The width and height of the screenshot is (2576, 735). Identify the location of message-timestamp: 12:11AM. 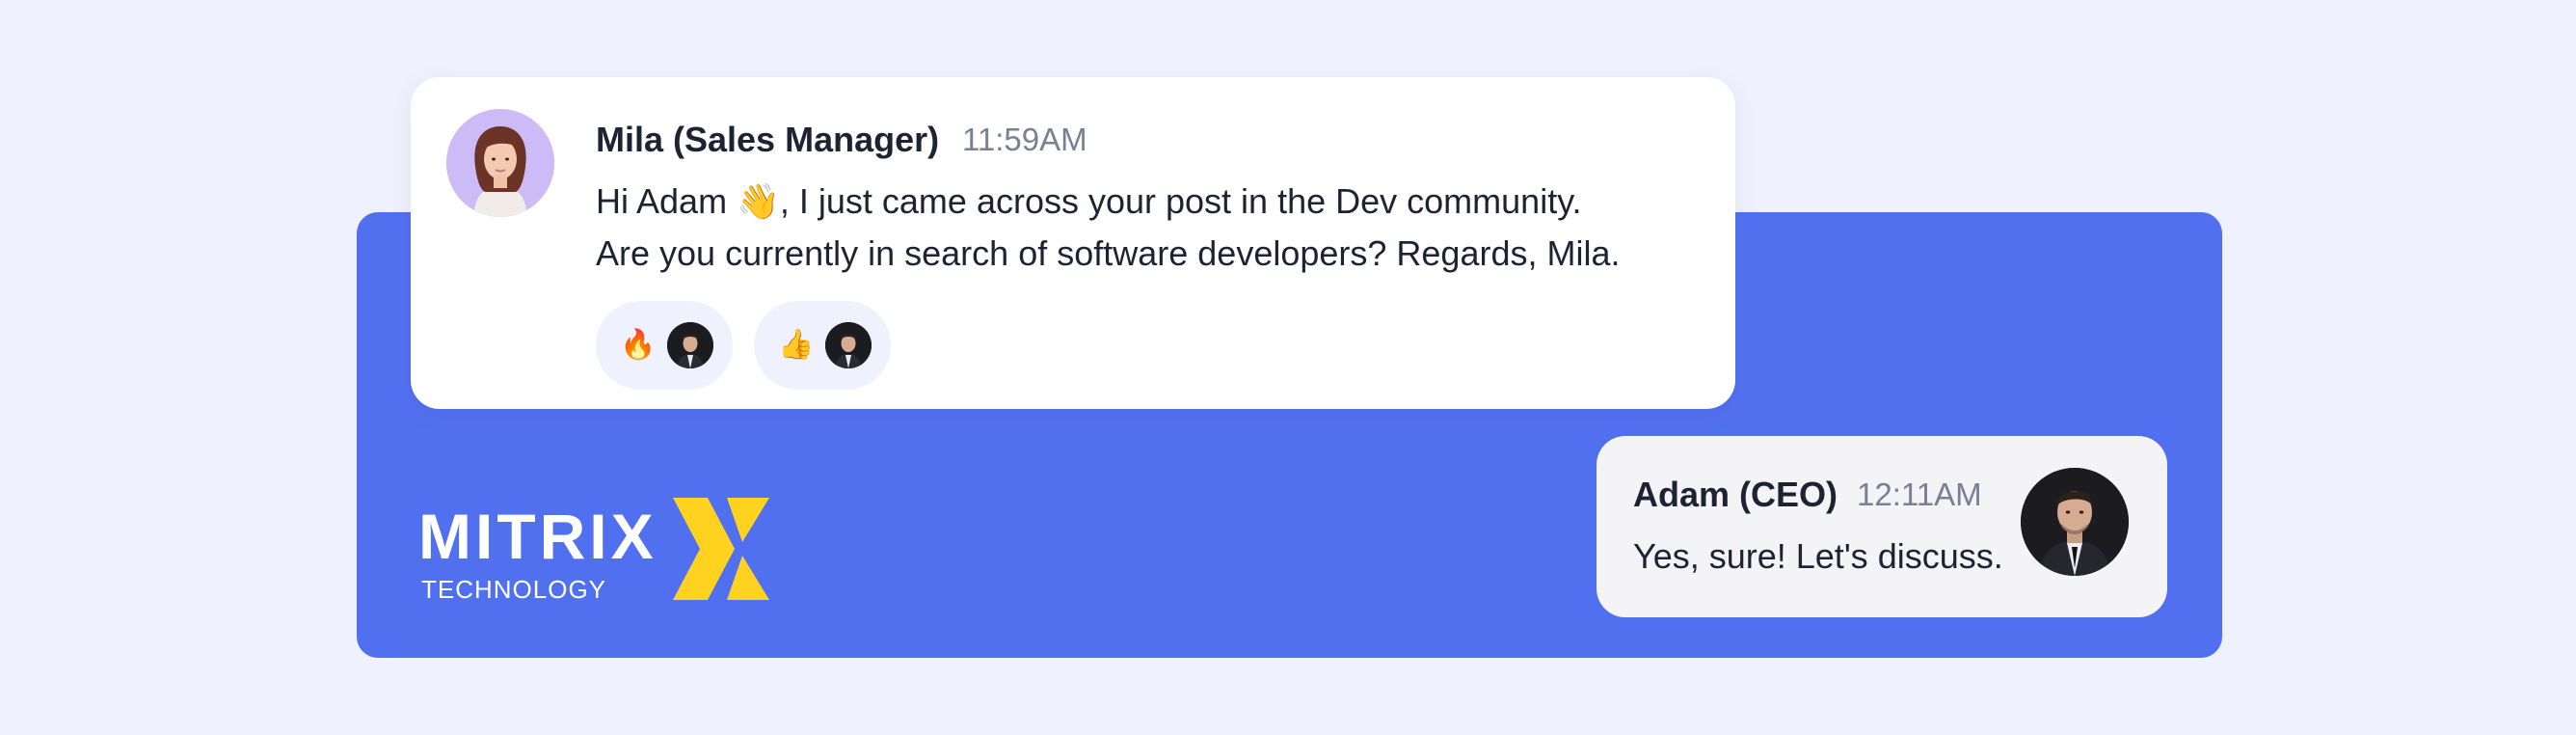
(1920, 494).